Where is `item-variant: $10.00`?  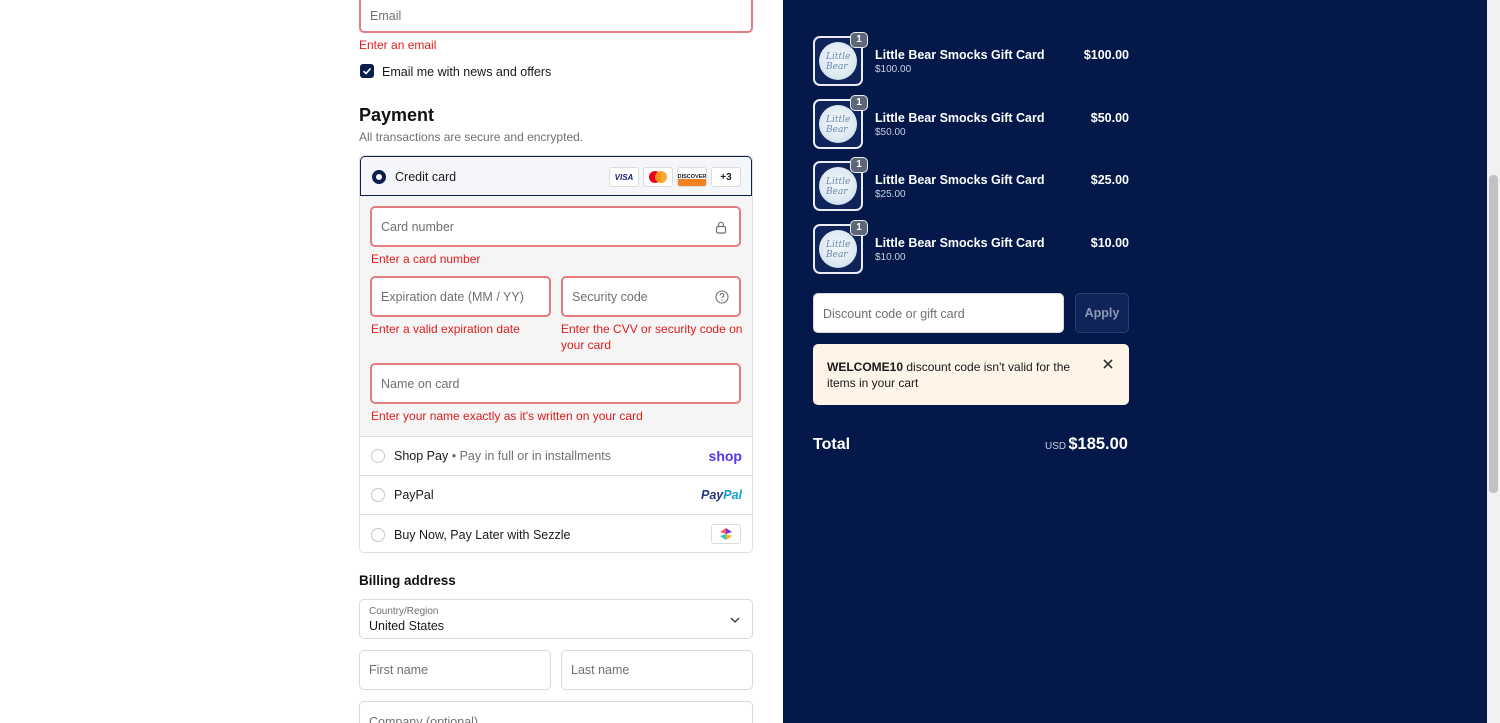
item-variant: $10.00 is located at coordinates (890, 257).